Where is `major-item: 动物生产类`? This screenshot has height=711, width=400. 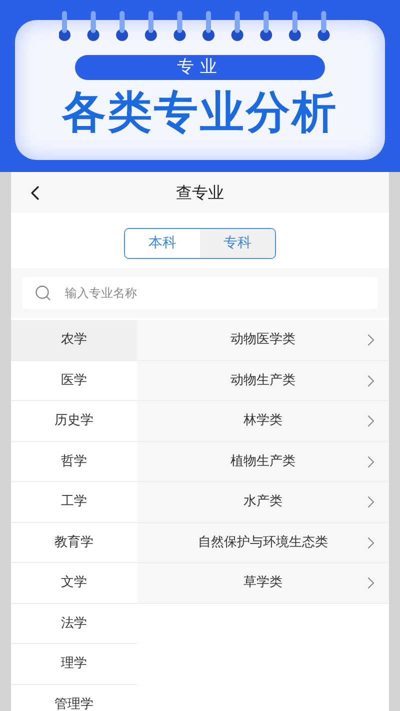 major-item: 动物生产类 is located at coordinates (263, 380).